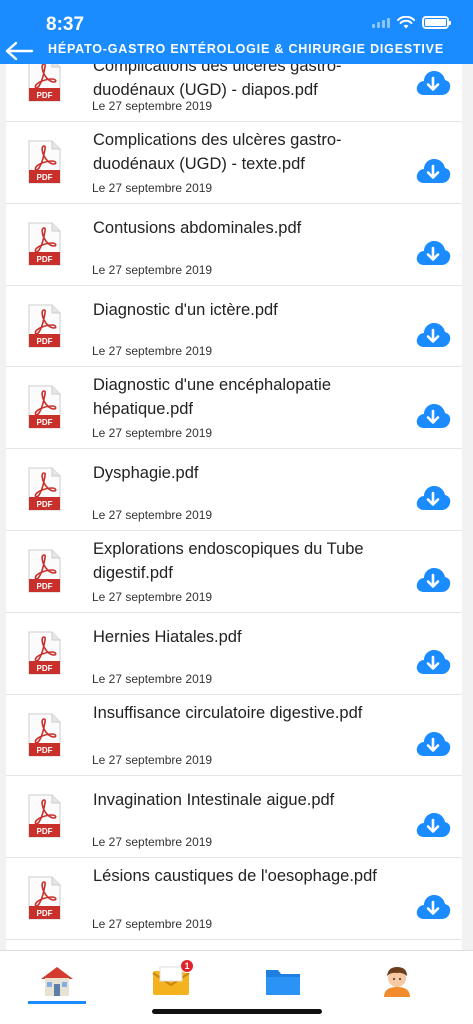 The height and width of the screenshot is (1024, 473). What do you see at coordinates (235, 876) in the screenshot?
I see `file-title: Lésions caustiques de l'oesophage.pdf` at bounding box center [235, 876].